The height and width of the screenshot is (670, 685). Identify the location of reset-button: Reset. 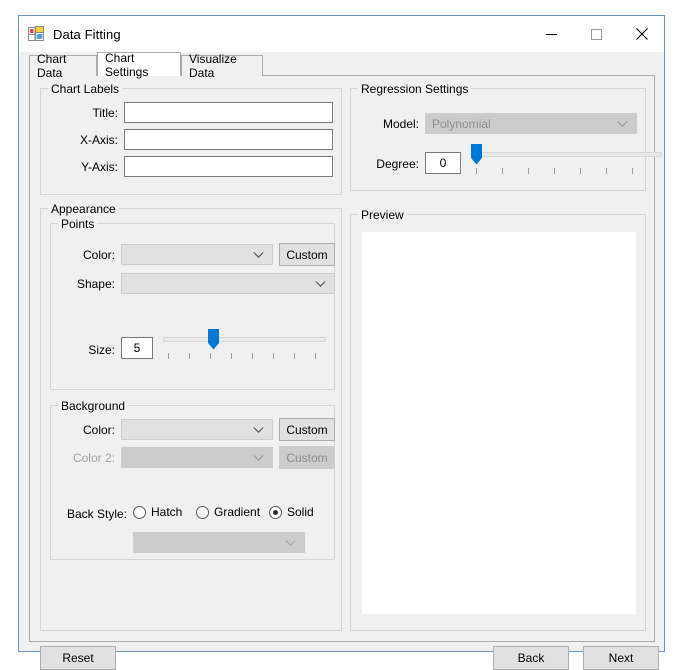
(78, 658).